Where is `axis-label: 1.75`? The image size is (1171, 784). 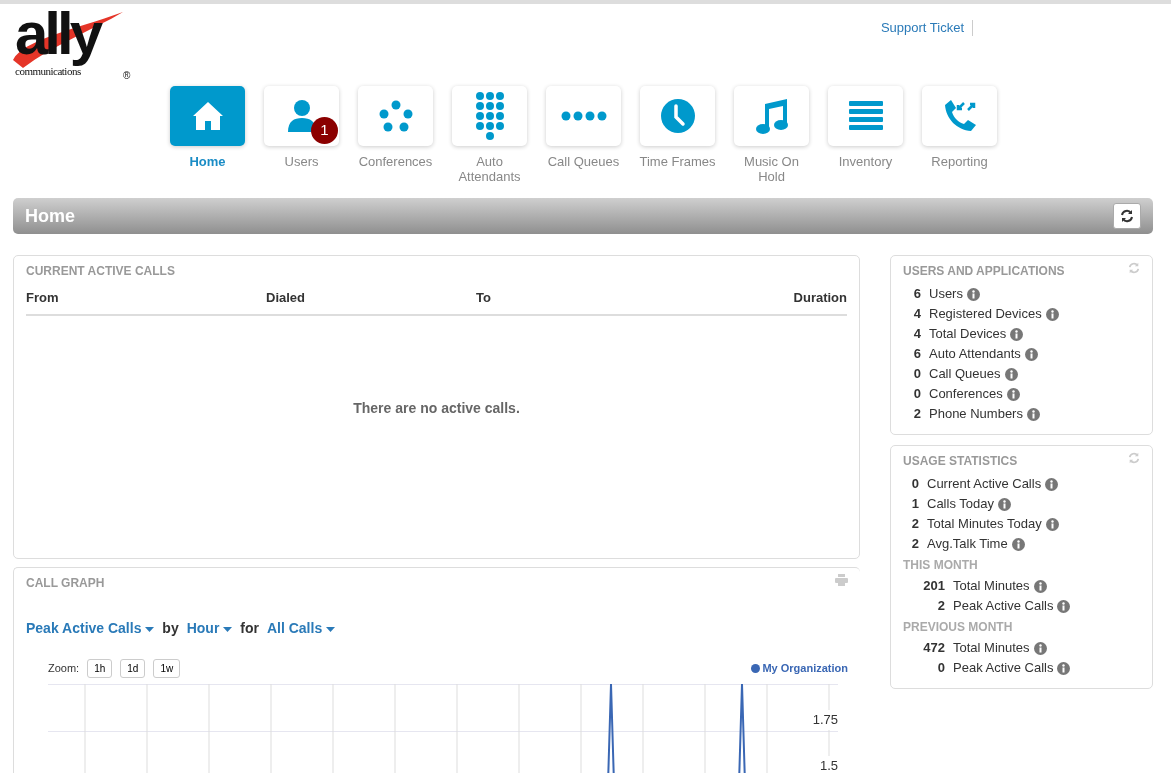 axis-label: 1.75 is located at coordinates (825, 720).